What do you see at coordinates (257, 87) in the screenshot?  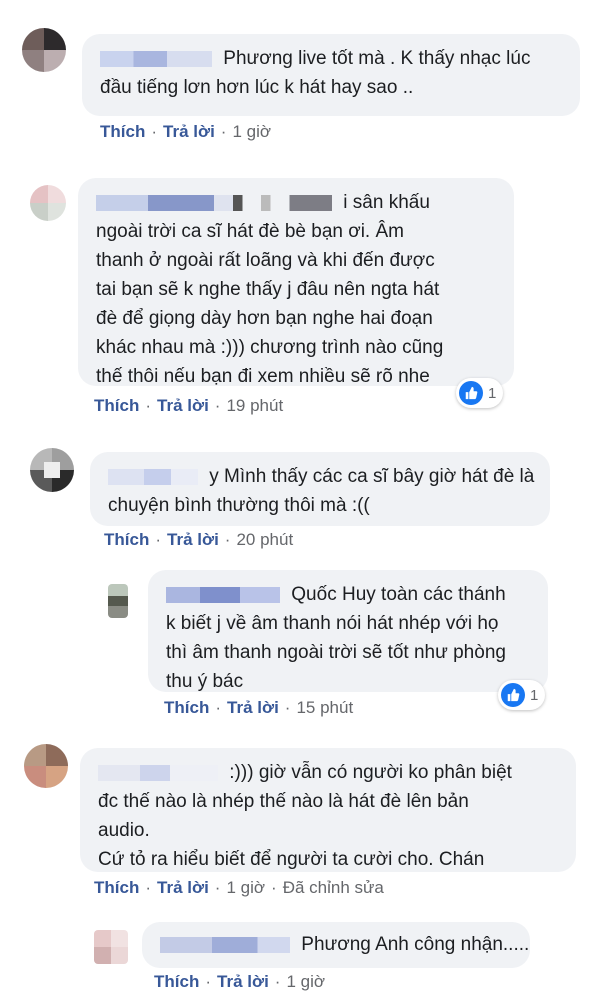 I see `comment-text-line: đầu tiếng lơn hơn lúc k hát hay sao ..` at bounding box center [257, 87].